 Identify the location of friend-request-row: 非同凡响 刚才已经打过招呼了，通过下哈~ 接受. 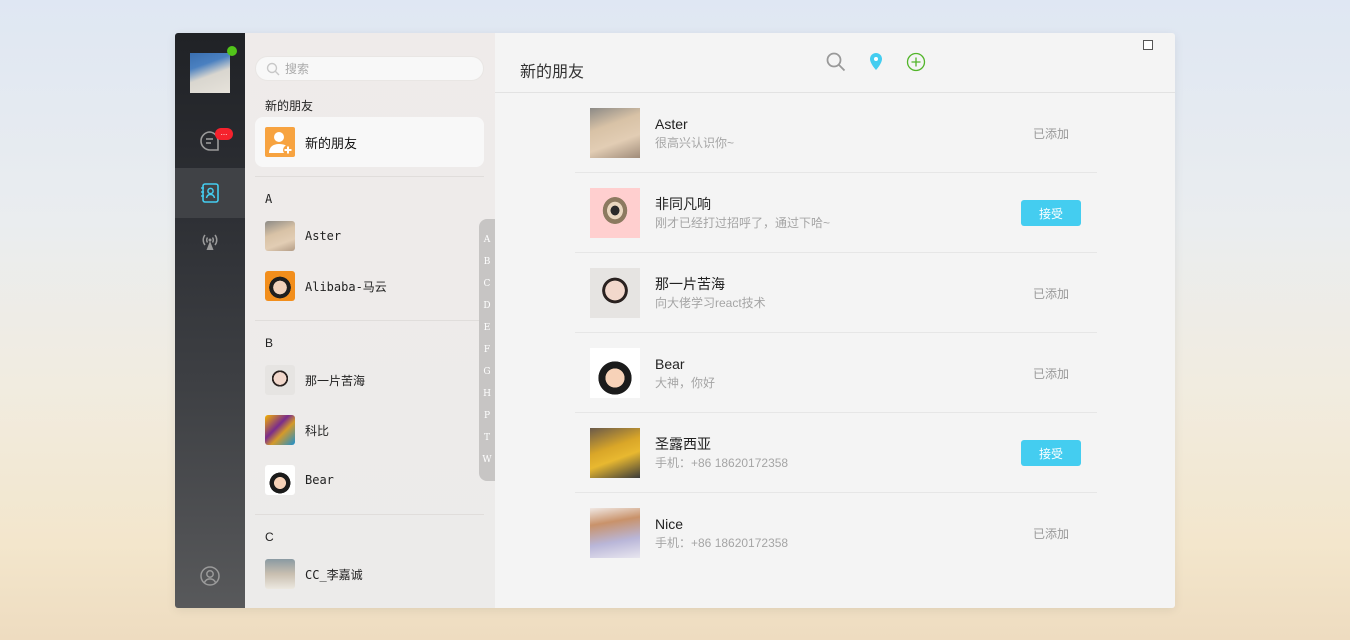
(836, 213).